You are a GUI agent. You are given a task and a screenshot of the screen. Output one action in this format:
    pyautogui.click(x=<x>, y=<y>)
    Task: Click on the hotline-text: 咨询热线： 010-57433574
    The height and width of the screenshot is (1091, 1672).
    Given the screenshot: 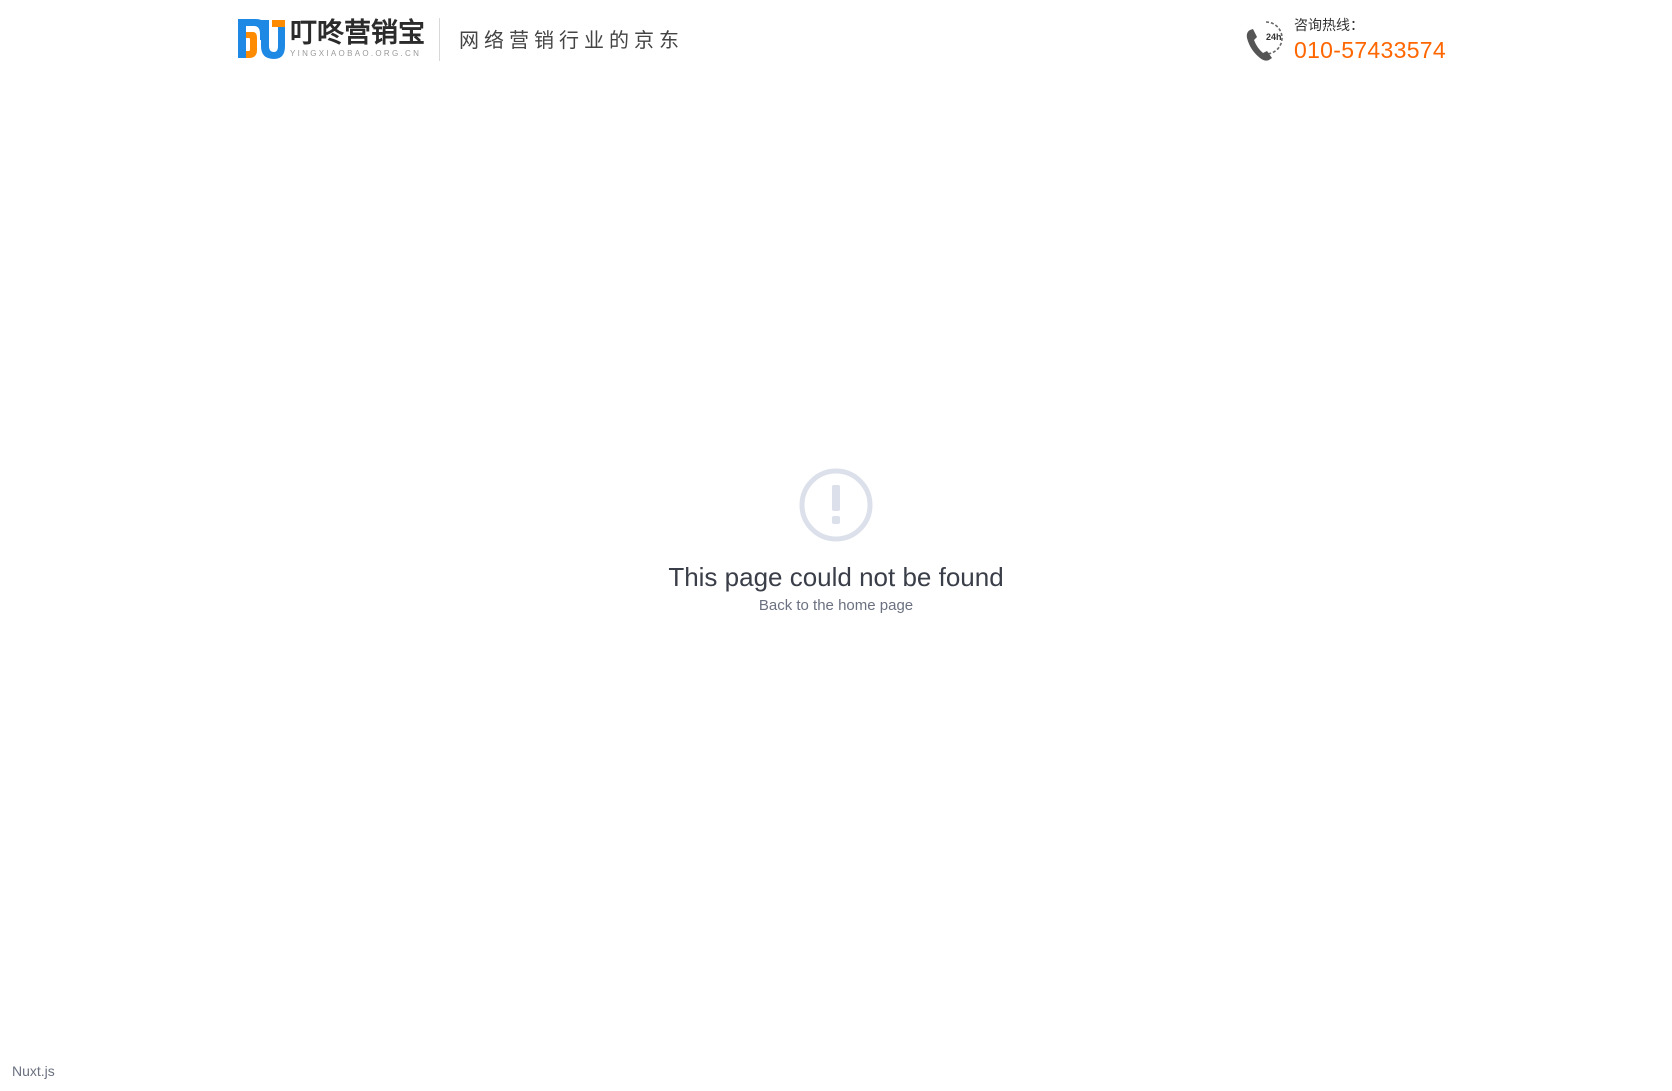 What is the action you would take?
    pyautogui.click(x=1370, y=40)
    